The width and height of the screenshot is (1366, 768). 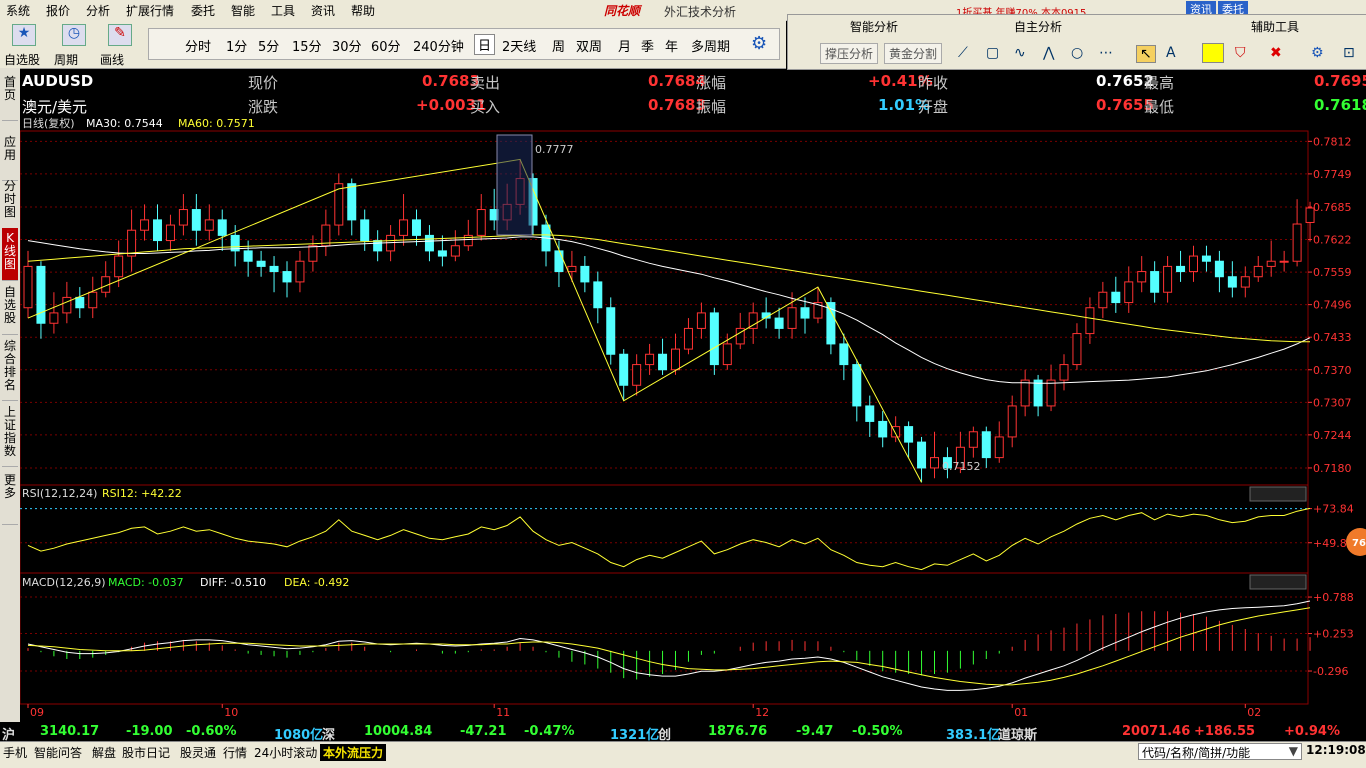 I want to click on period-240min: 240分钟, so click(x=438, y=45).